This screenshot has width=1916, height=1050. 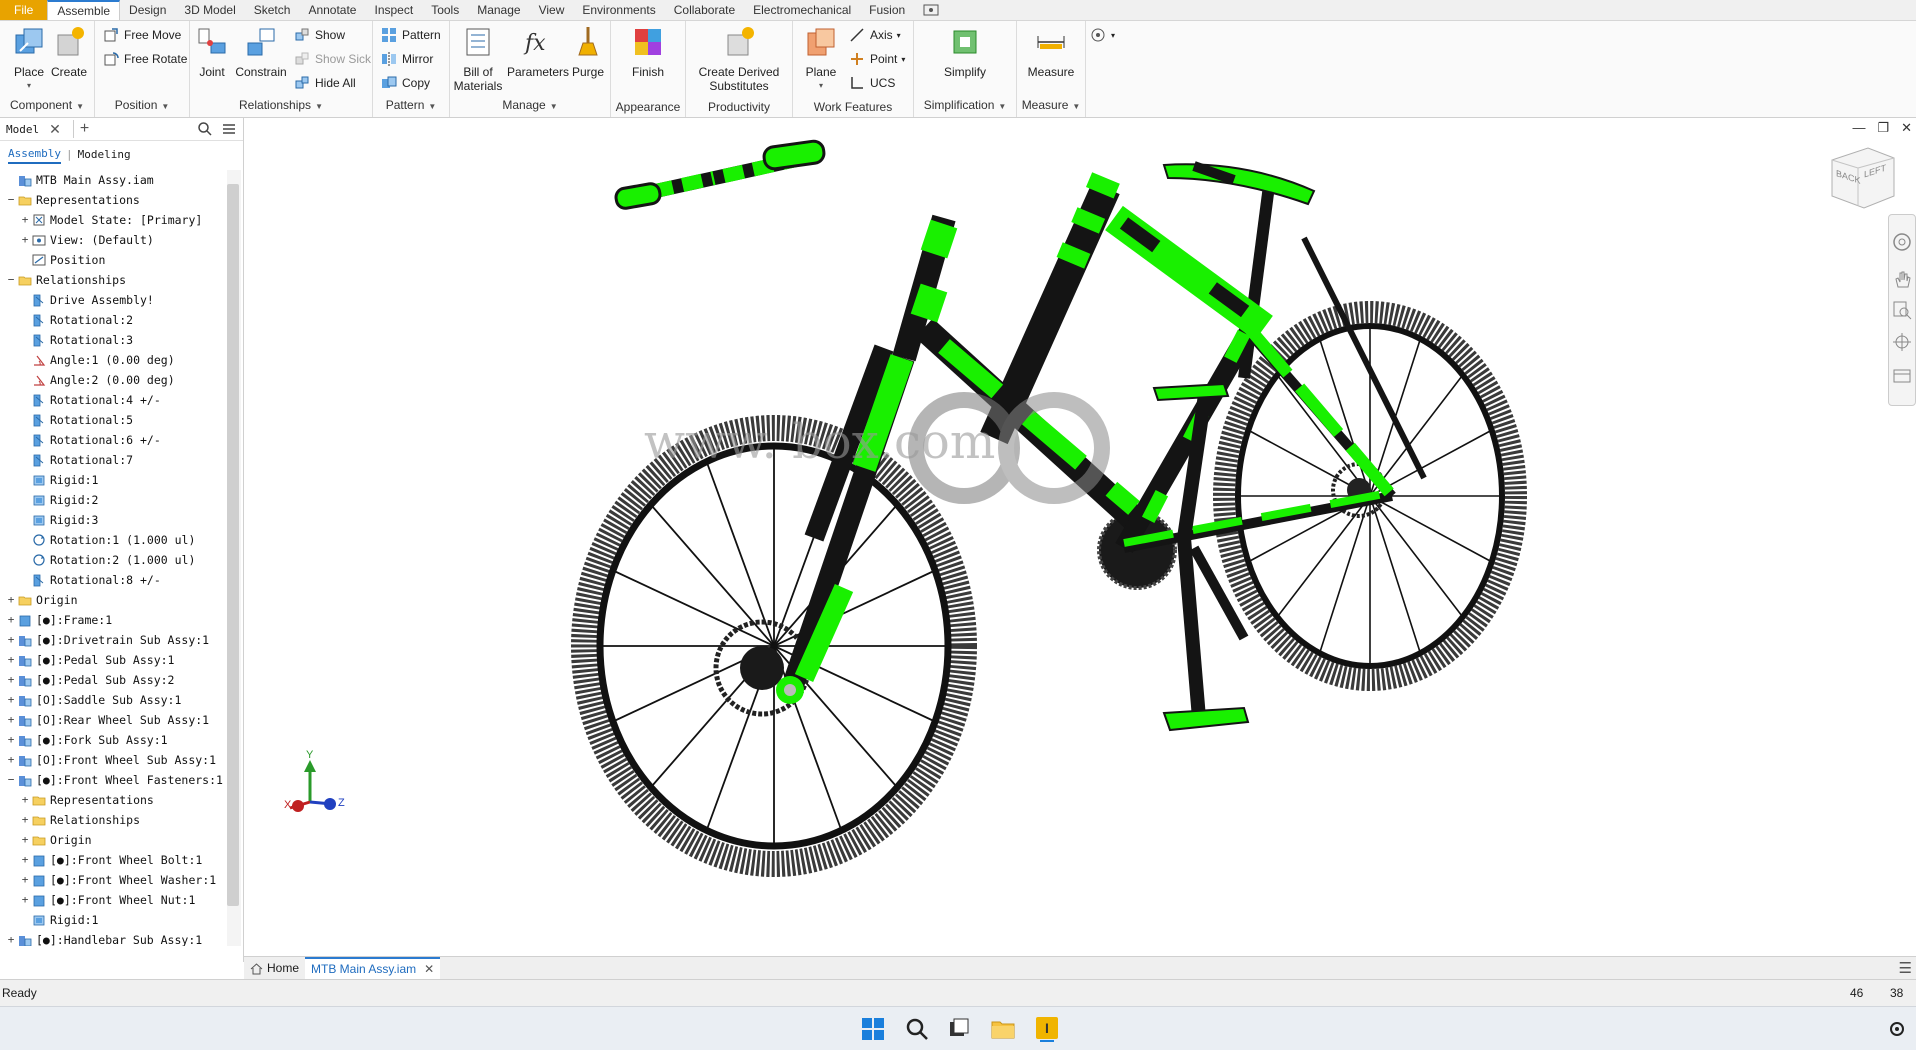 What do you see at coordinates (113, 540) in the screenshot?
I see `tree-node: Rotation:1 (1.000 ul)` at bounding box center [113, 540].